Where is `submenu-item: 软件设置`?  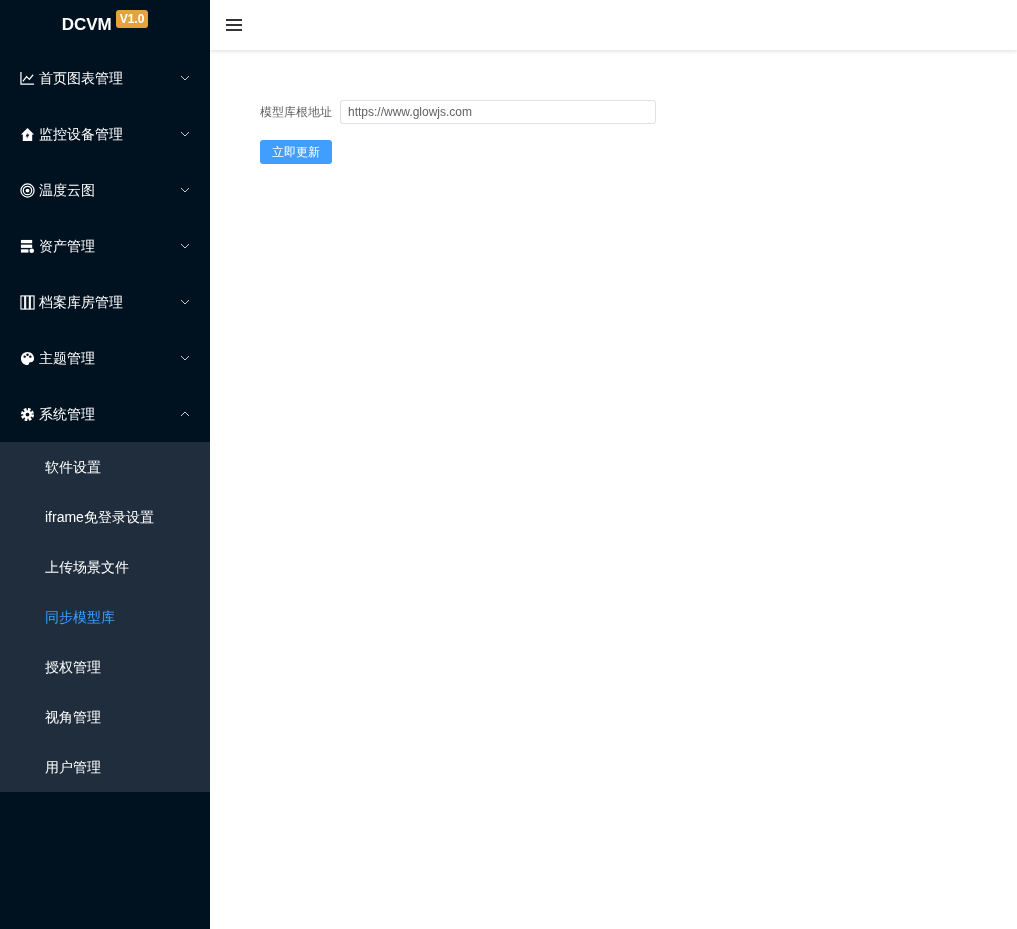 submenu-item: 软件设置 is located at coordinates (105, 467).